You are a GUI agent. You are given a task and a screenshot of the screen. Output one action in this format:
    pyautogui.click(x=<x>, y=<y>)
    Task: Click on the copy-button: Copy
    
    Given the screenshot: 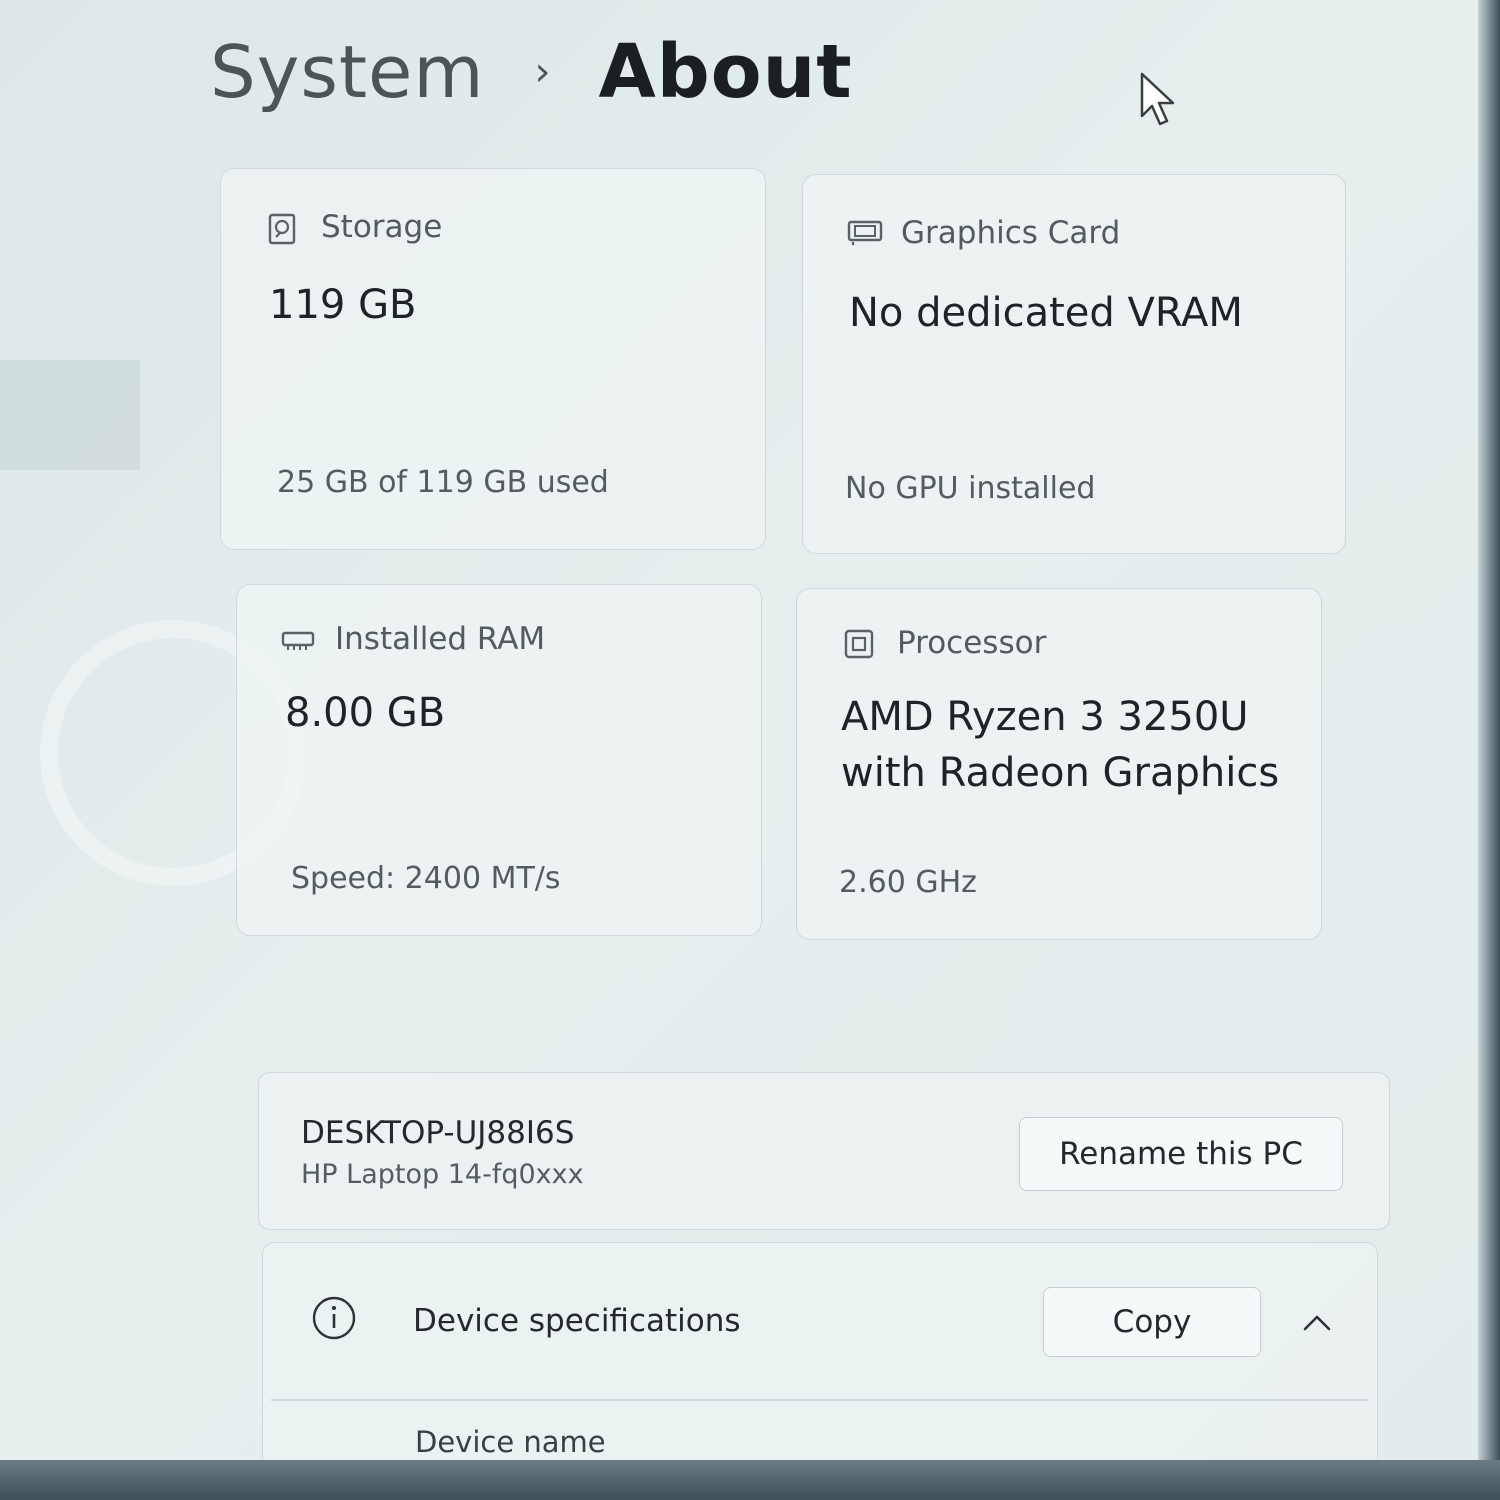 What is the action you would take?
    pyautogui.click(x=1152, y=1322)
    